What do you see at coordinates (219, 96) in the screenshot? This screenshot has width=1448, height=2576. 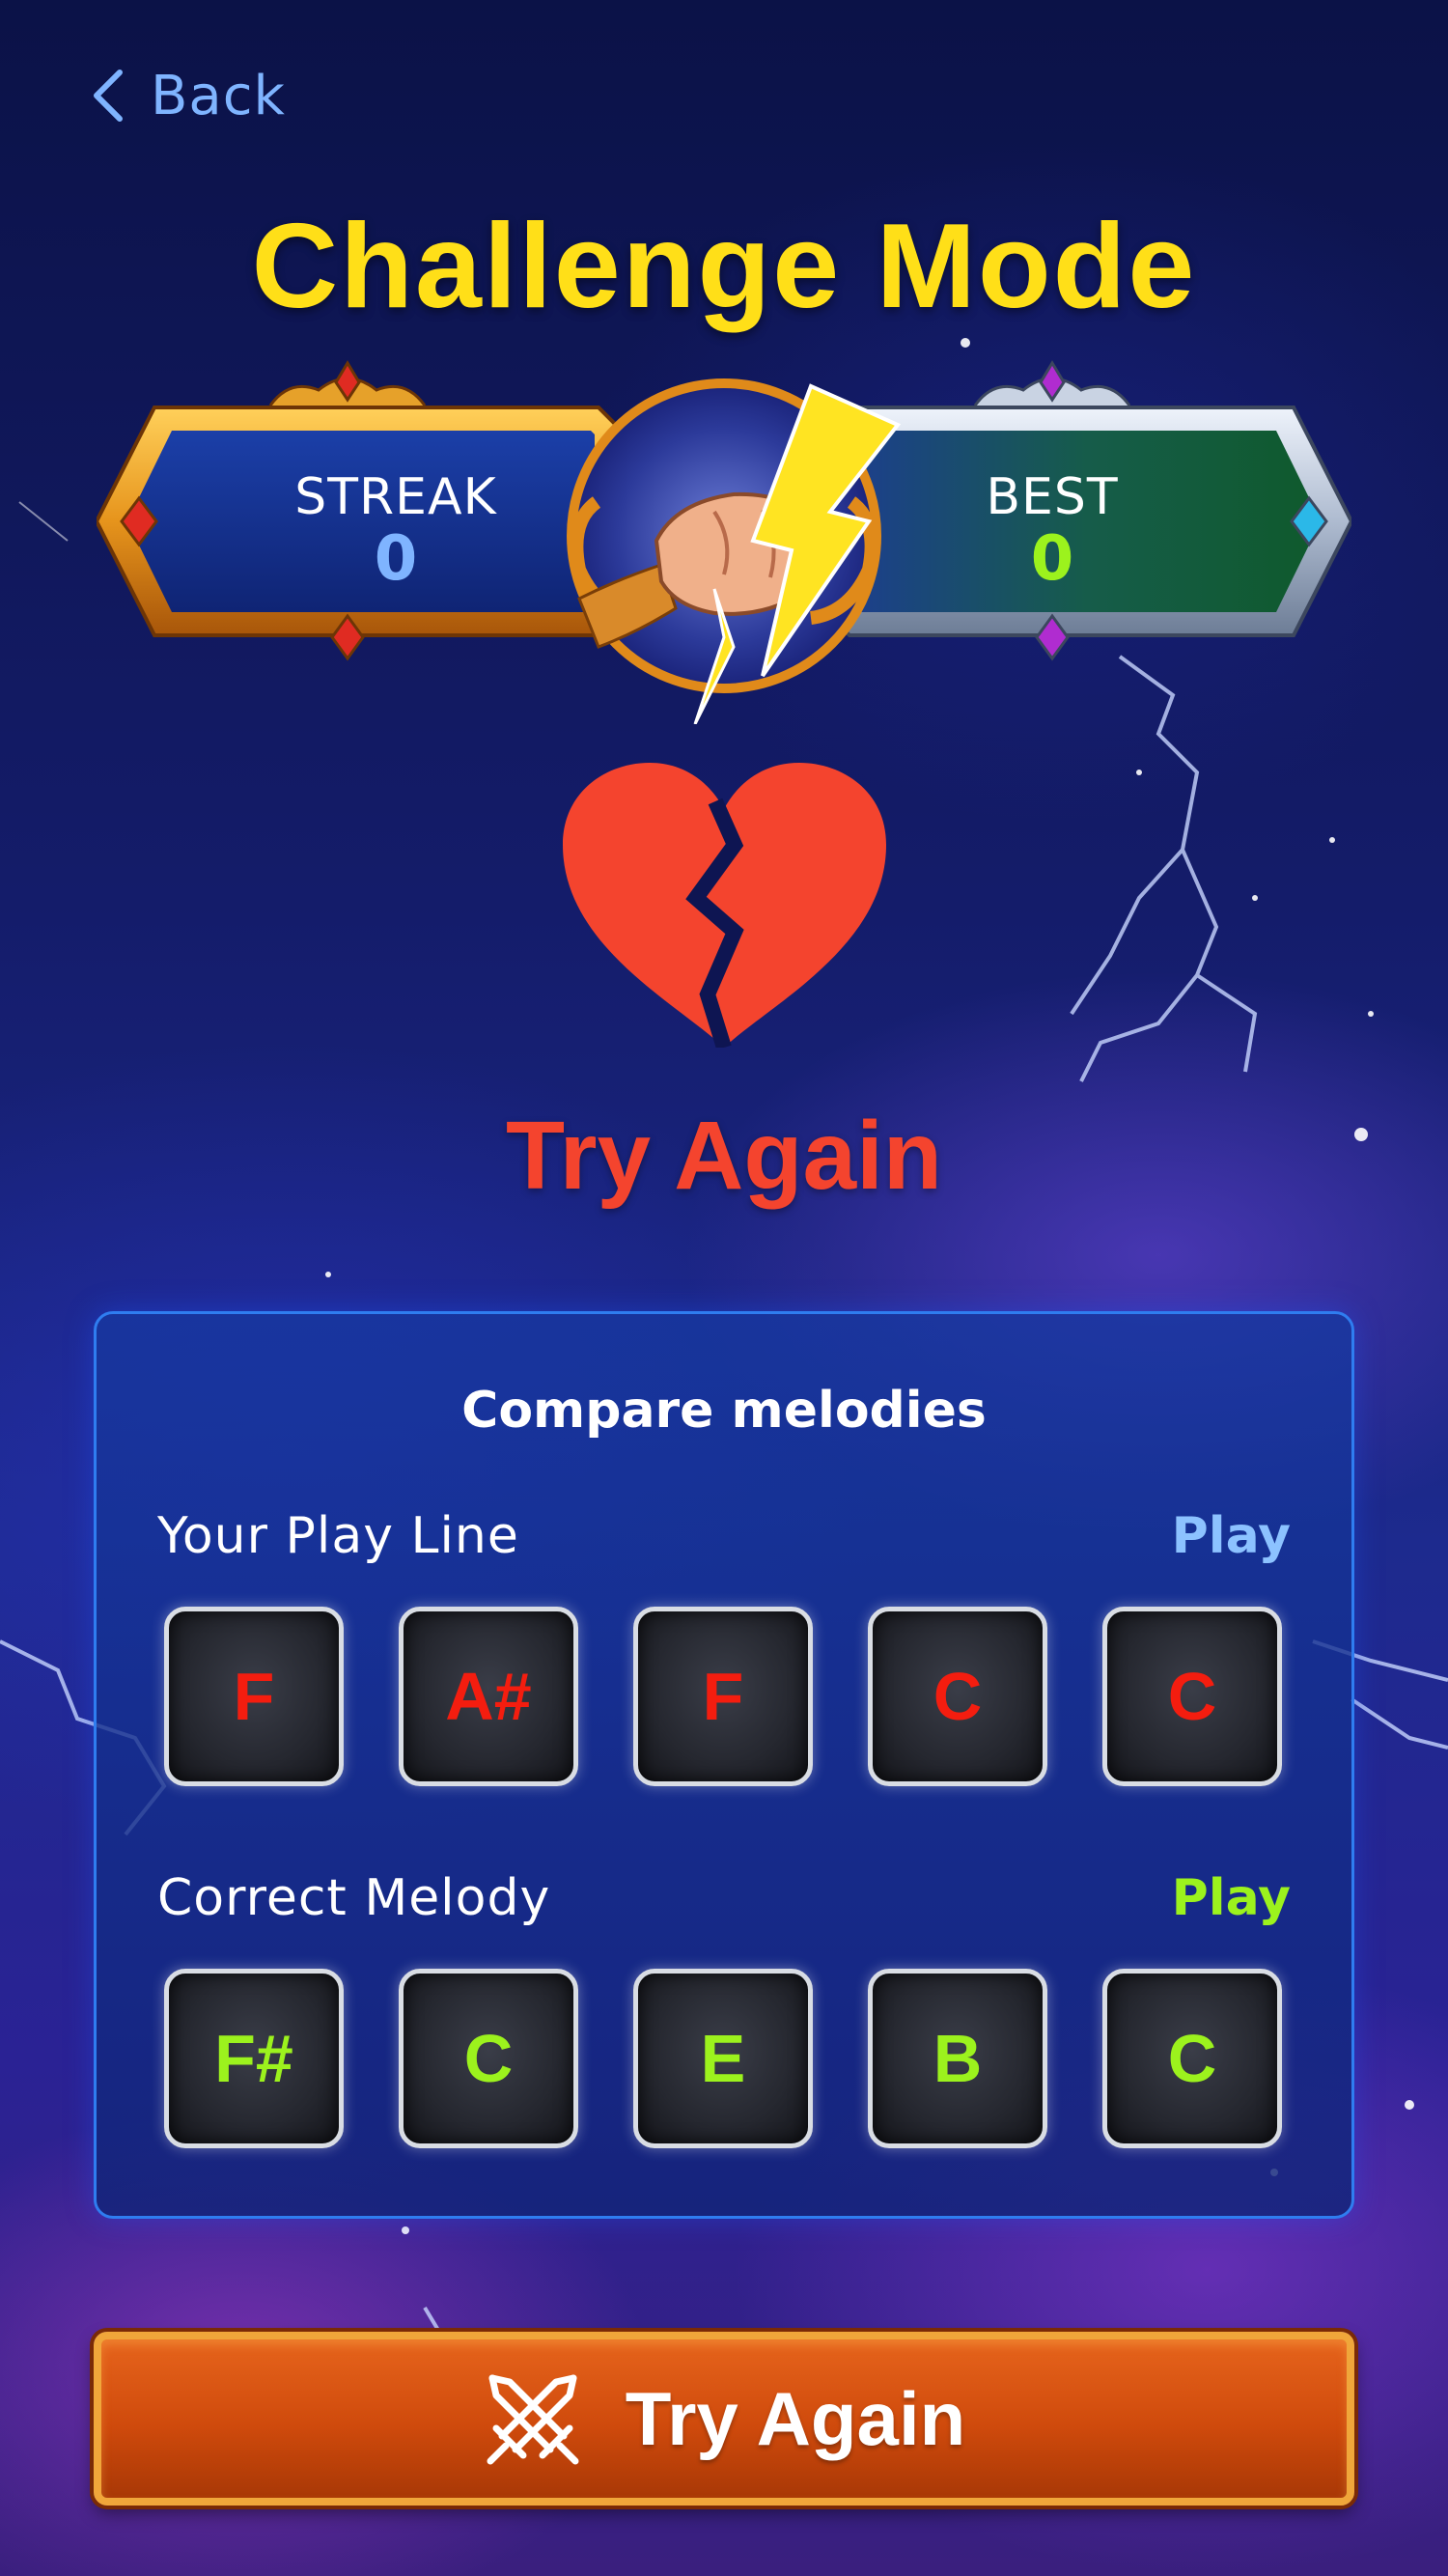 I see `back-label: Back` at bounding box center [219, 96].